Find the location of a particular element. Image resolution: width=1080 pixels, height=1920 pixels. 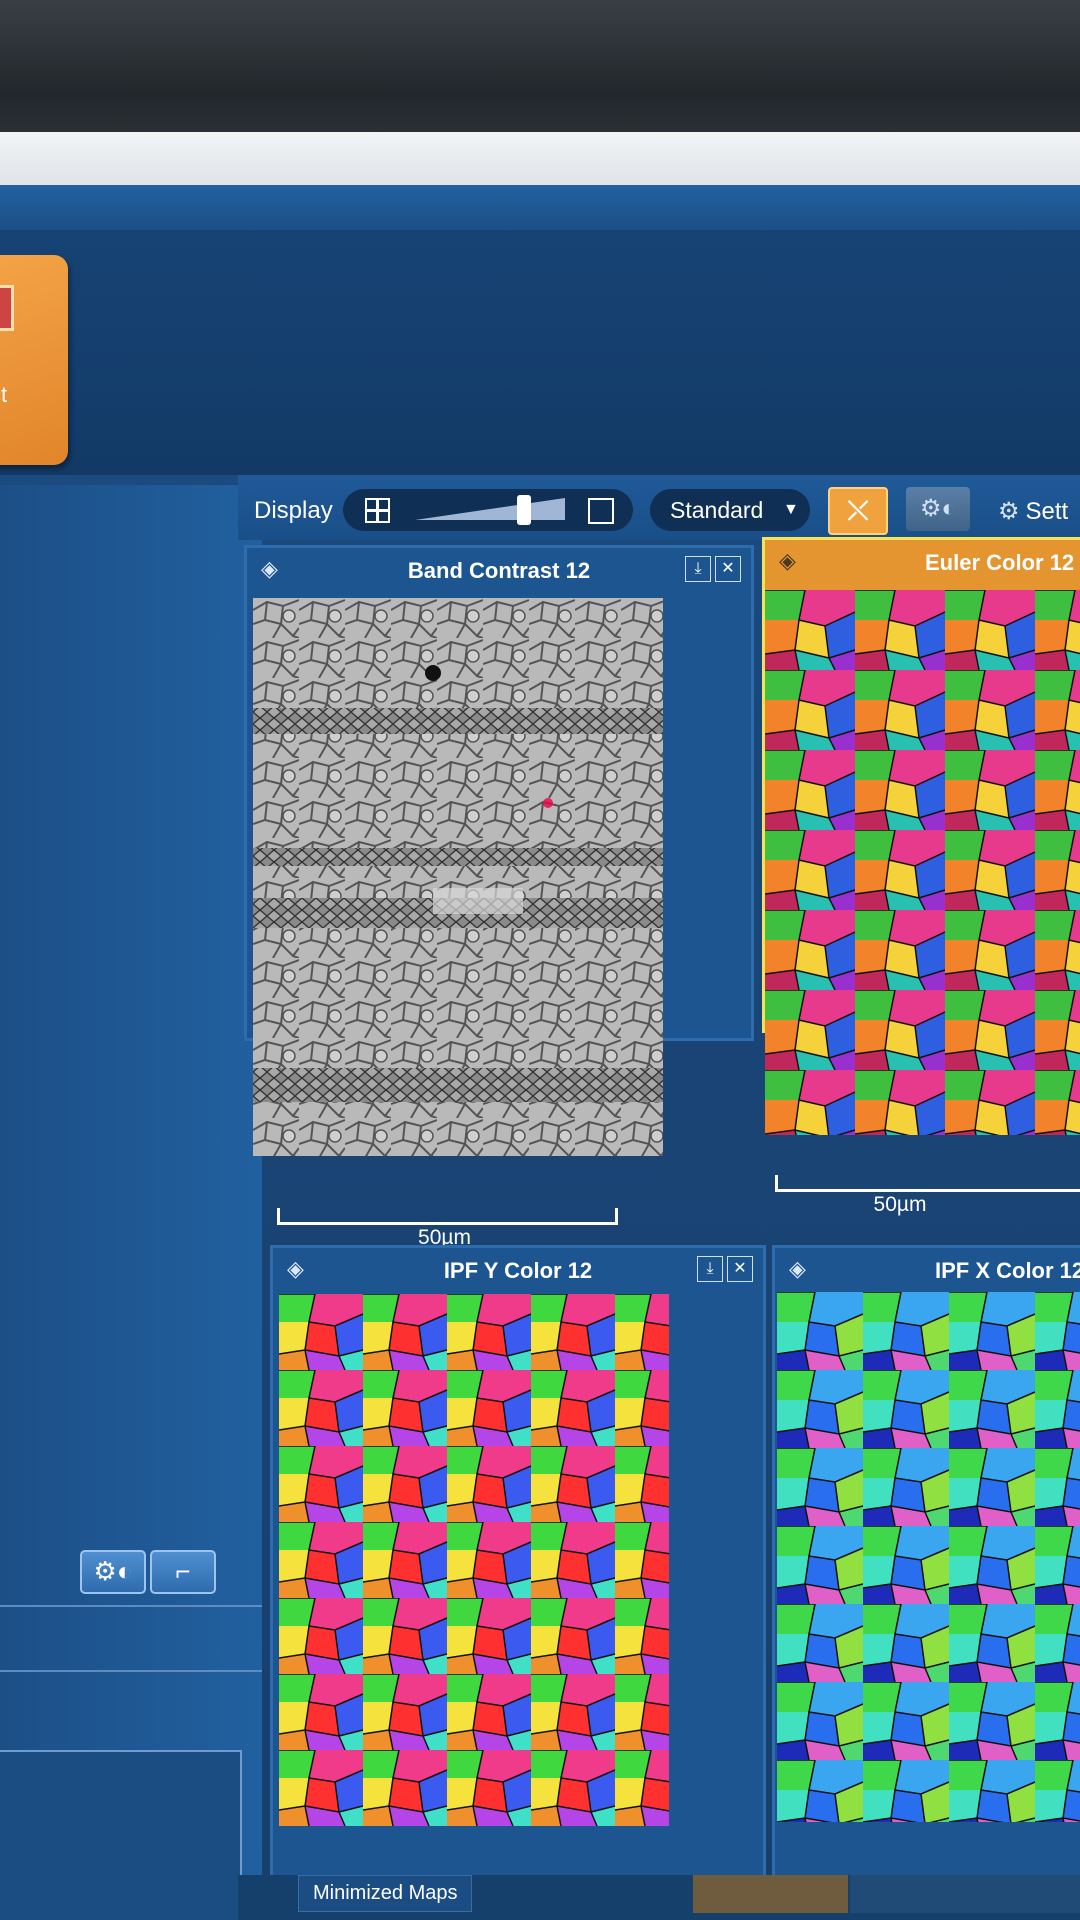

ipf-x-image is located at coordinates (928, 1557).